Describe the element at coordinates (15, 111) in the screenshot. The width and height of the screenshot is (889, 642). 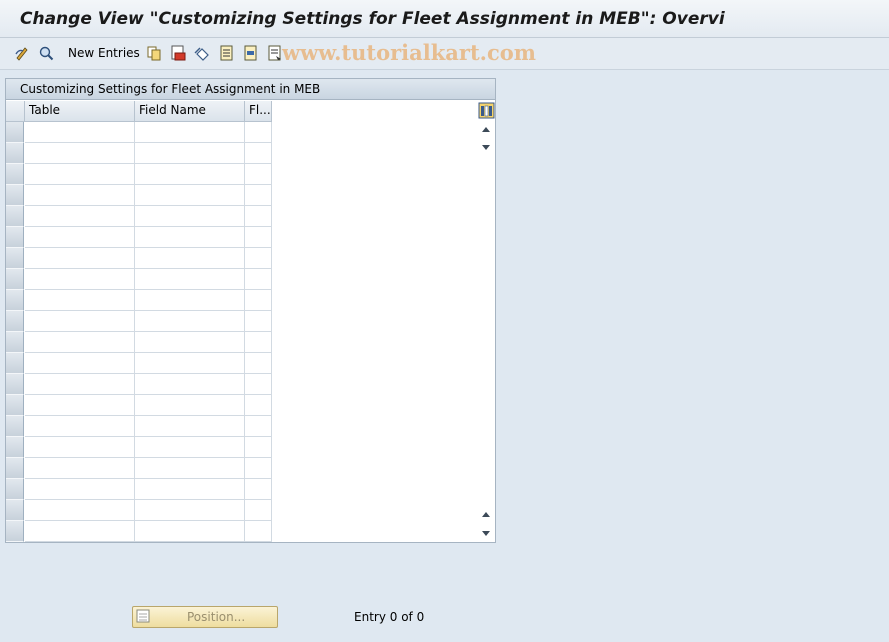
I see `select-all-rows-button` at that location.